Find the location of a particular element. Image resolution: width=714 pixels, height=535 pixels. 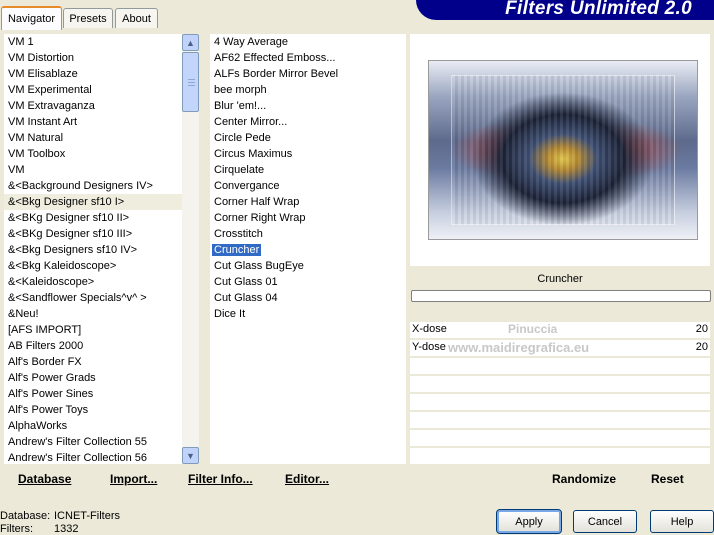

scroll-thumb is located at coordinates (190, 82).